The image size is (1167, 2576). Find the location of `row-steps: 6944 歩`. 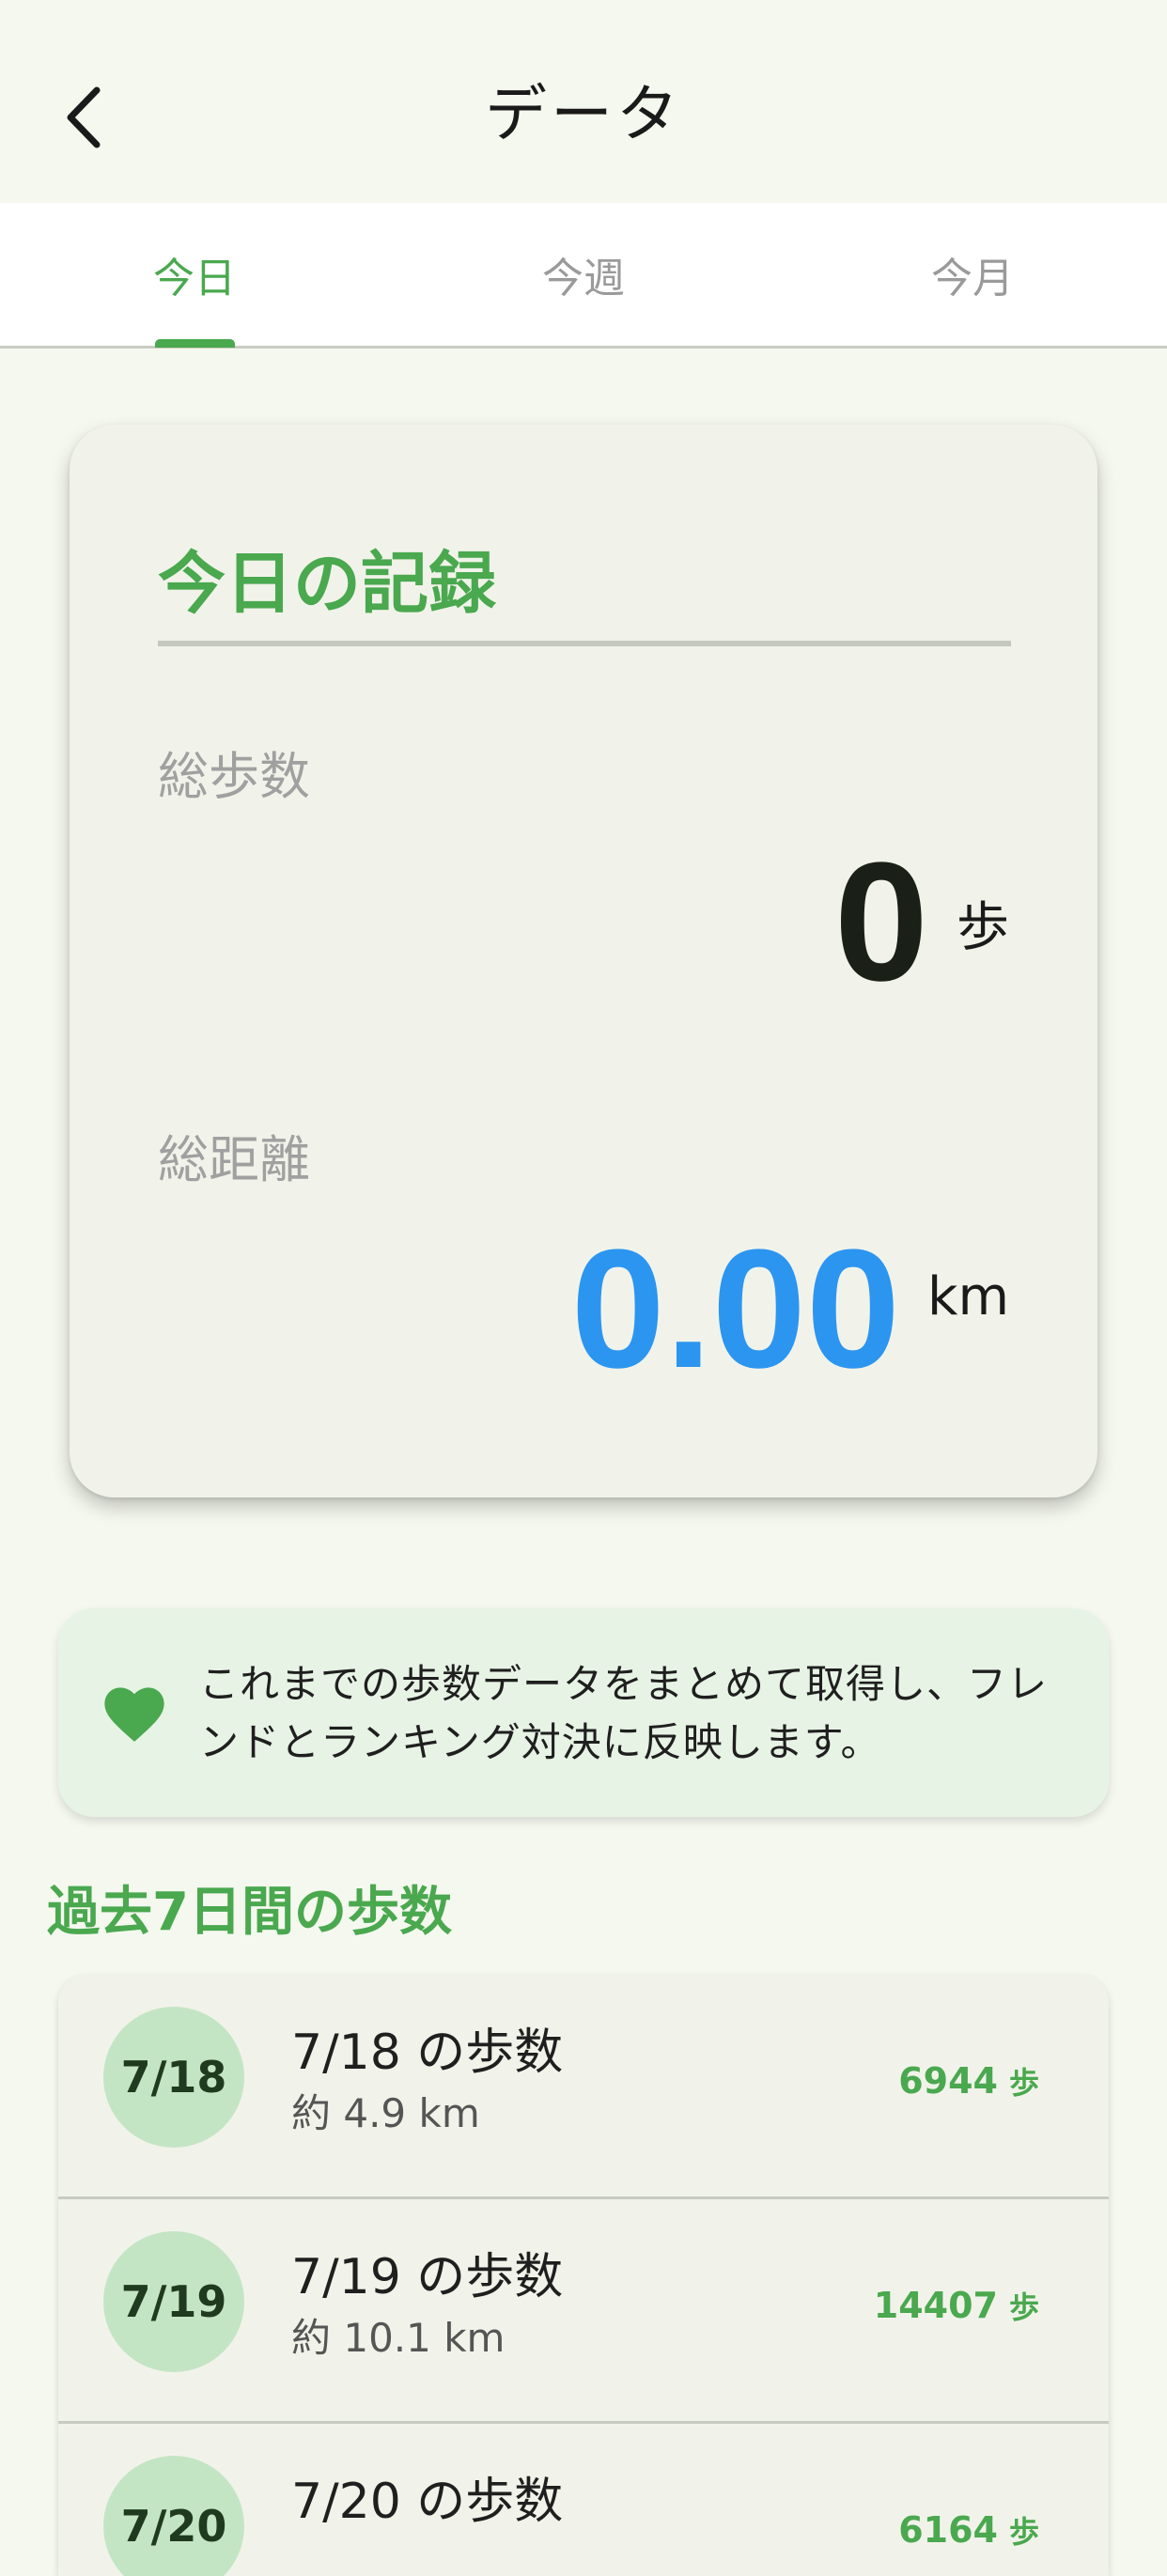

row-steps: 6944 歩 is located at coordinates (968, 2081).